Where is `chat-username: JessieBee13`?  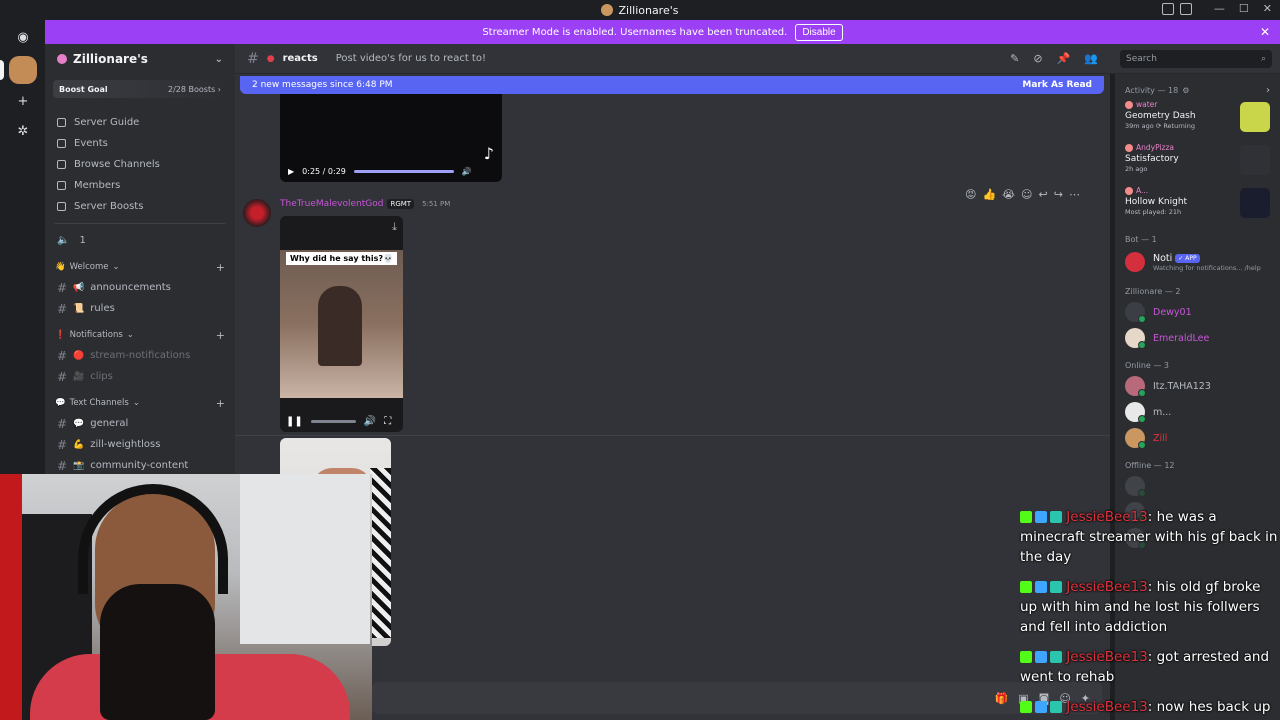 chat-username: JessieBee13 is located at coordinates (1107, 657).